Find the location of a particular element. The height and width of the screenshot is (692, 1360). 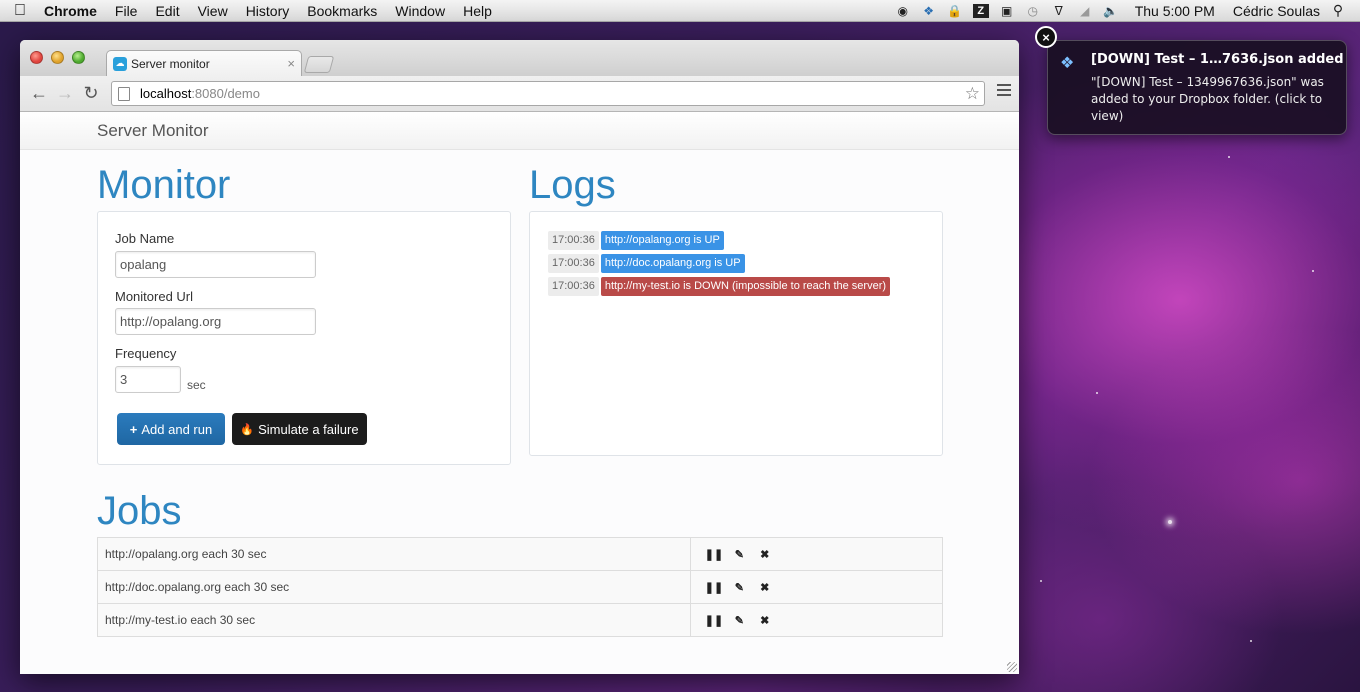

job-label: http://my-test.io each 30 sec is located at coordinates (394, 620).